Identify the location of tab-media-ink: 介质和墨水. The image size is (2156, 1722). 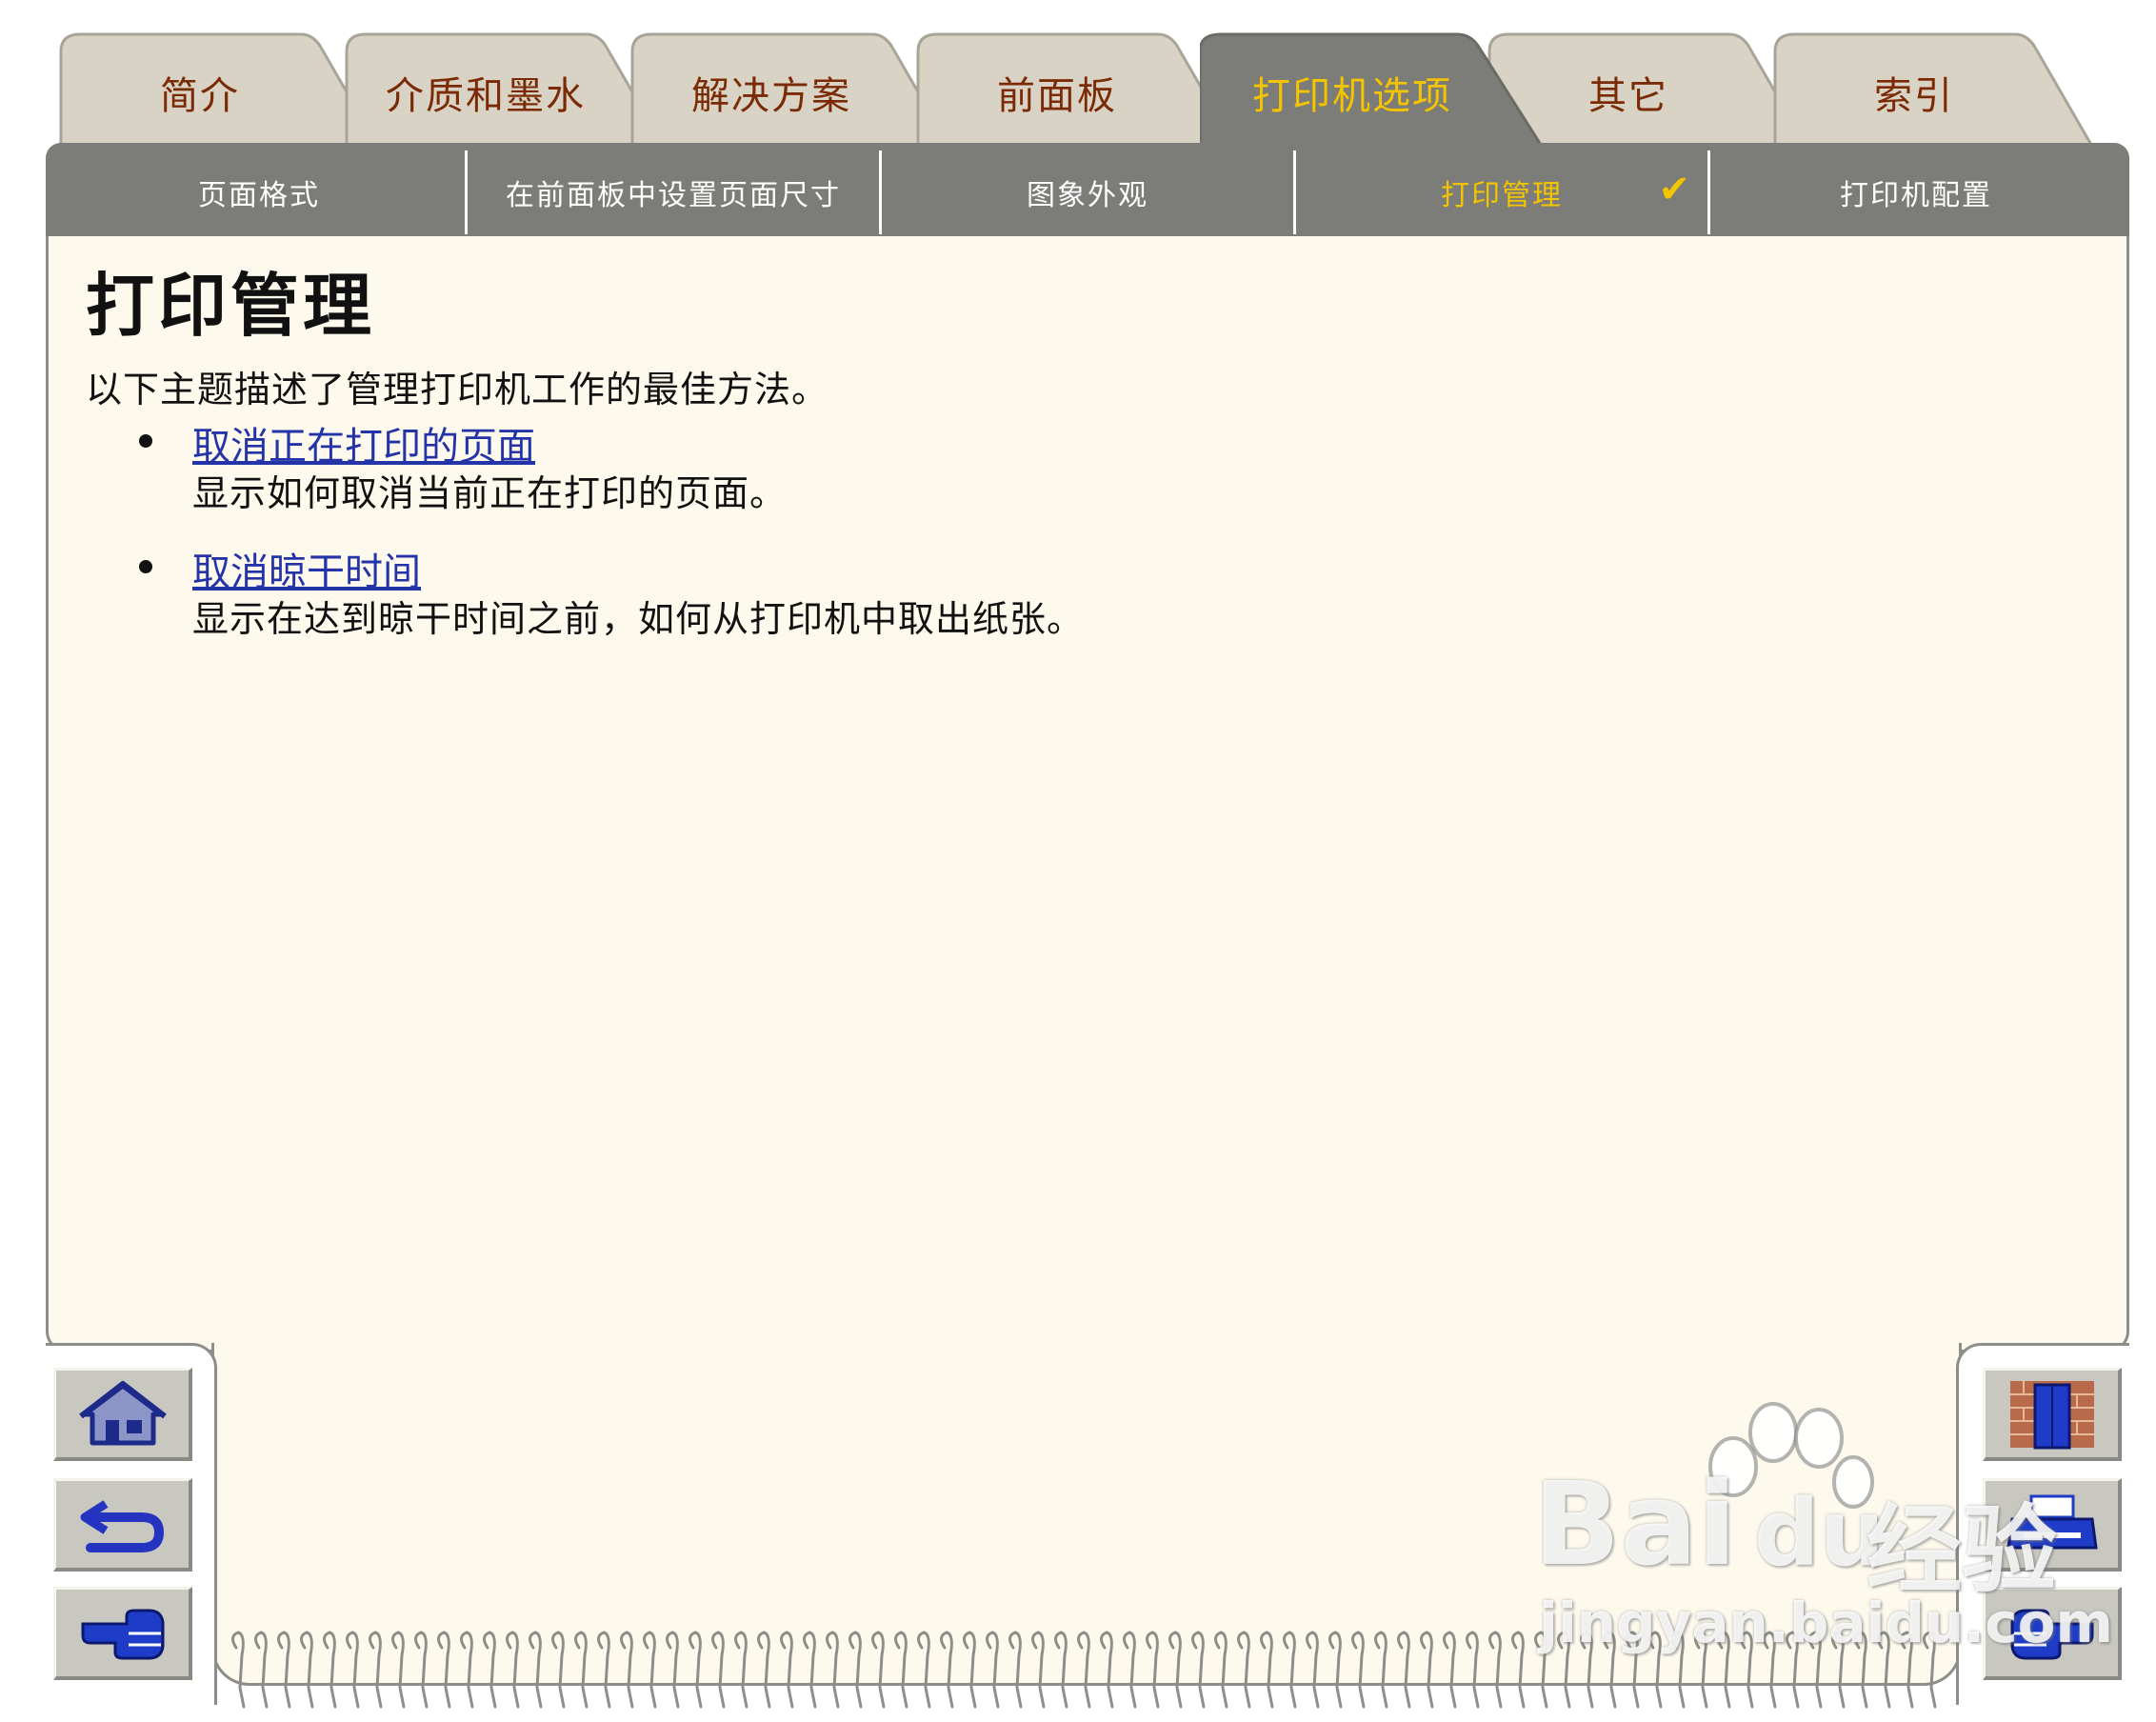
(505, 87).